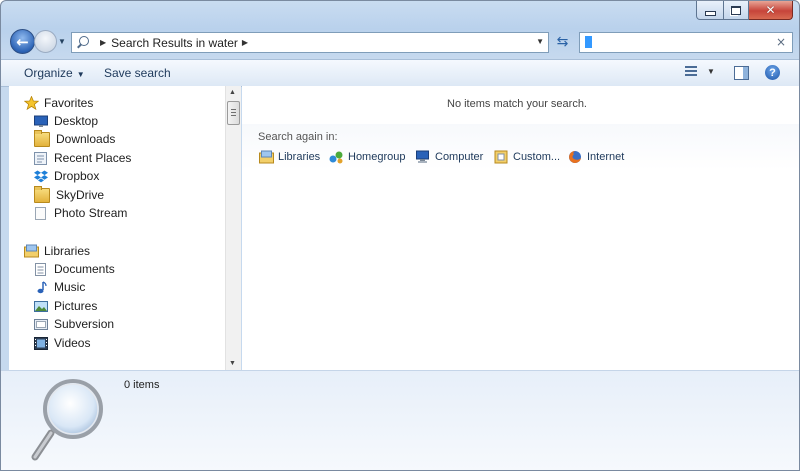  I want to click on scroll-down-arrow-icon: ▼, so click(232, 363).